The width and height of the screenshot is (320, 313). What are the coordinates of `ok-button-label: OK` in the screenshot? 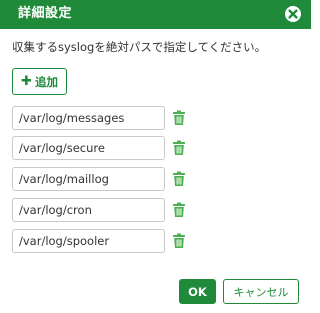 It's located at (197, 291).